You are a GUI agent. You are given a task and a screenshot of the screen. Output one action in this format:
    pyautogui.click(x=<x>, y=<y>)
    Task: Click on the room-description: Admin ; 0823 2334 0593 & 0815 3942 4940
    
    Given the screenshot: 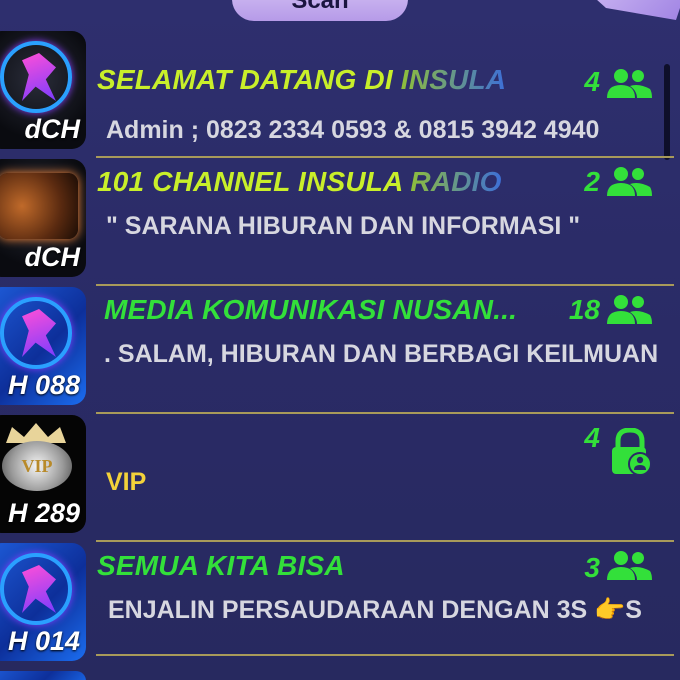 What is the action you would take?
    pyautogui.click(x=353, y=130)
    